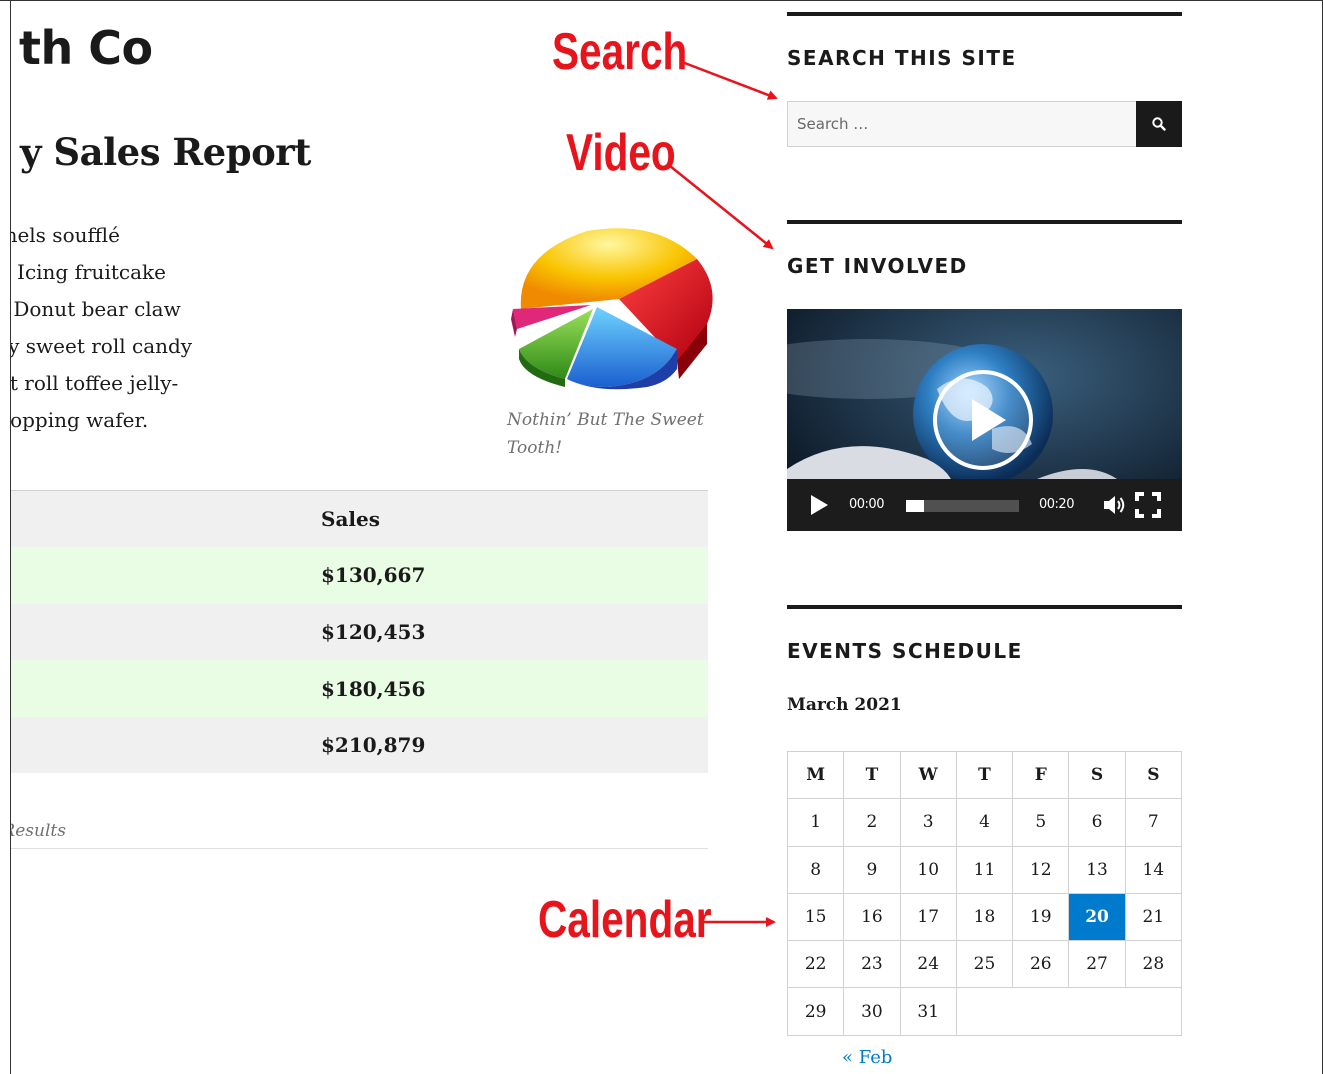 The image size is (1323, 1074). I want to click on page-title: Monthy Sales Report, so click(161, 152).